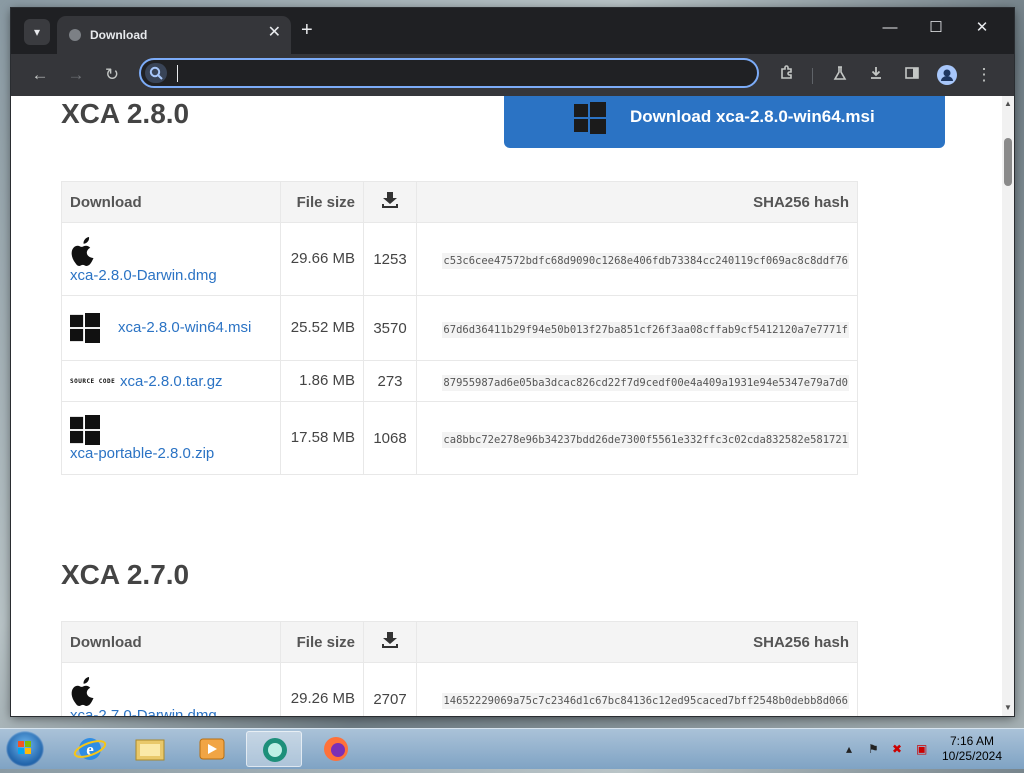 The height and width of the screenshot is (773, 1024). Describe the element at coordinates (890, 27) in the screenshot. I see `minimize-button: —` at that location.